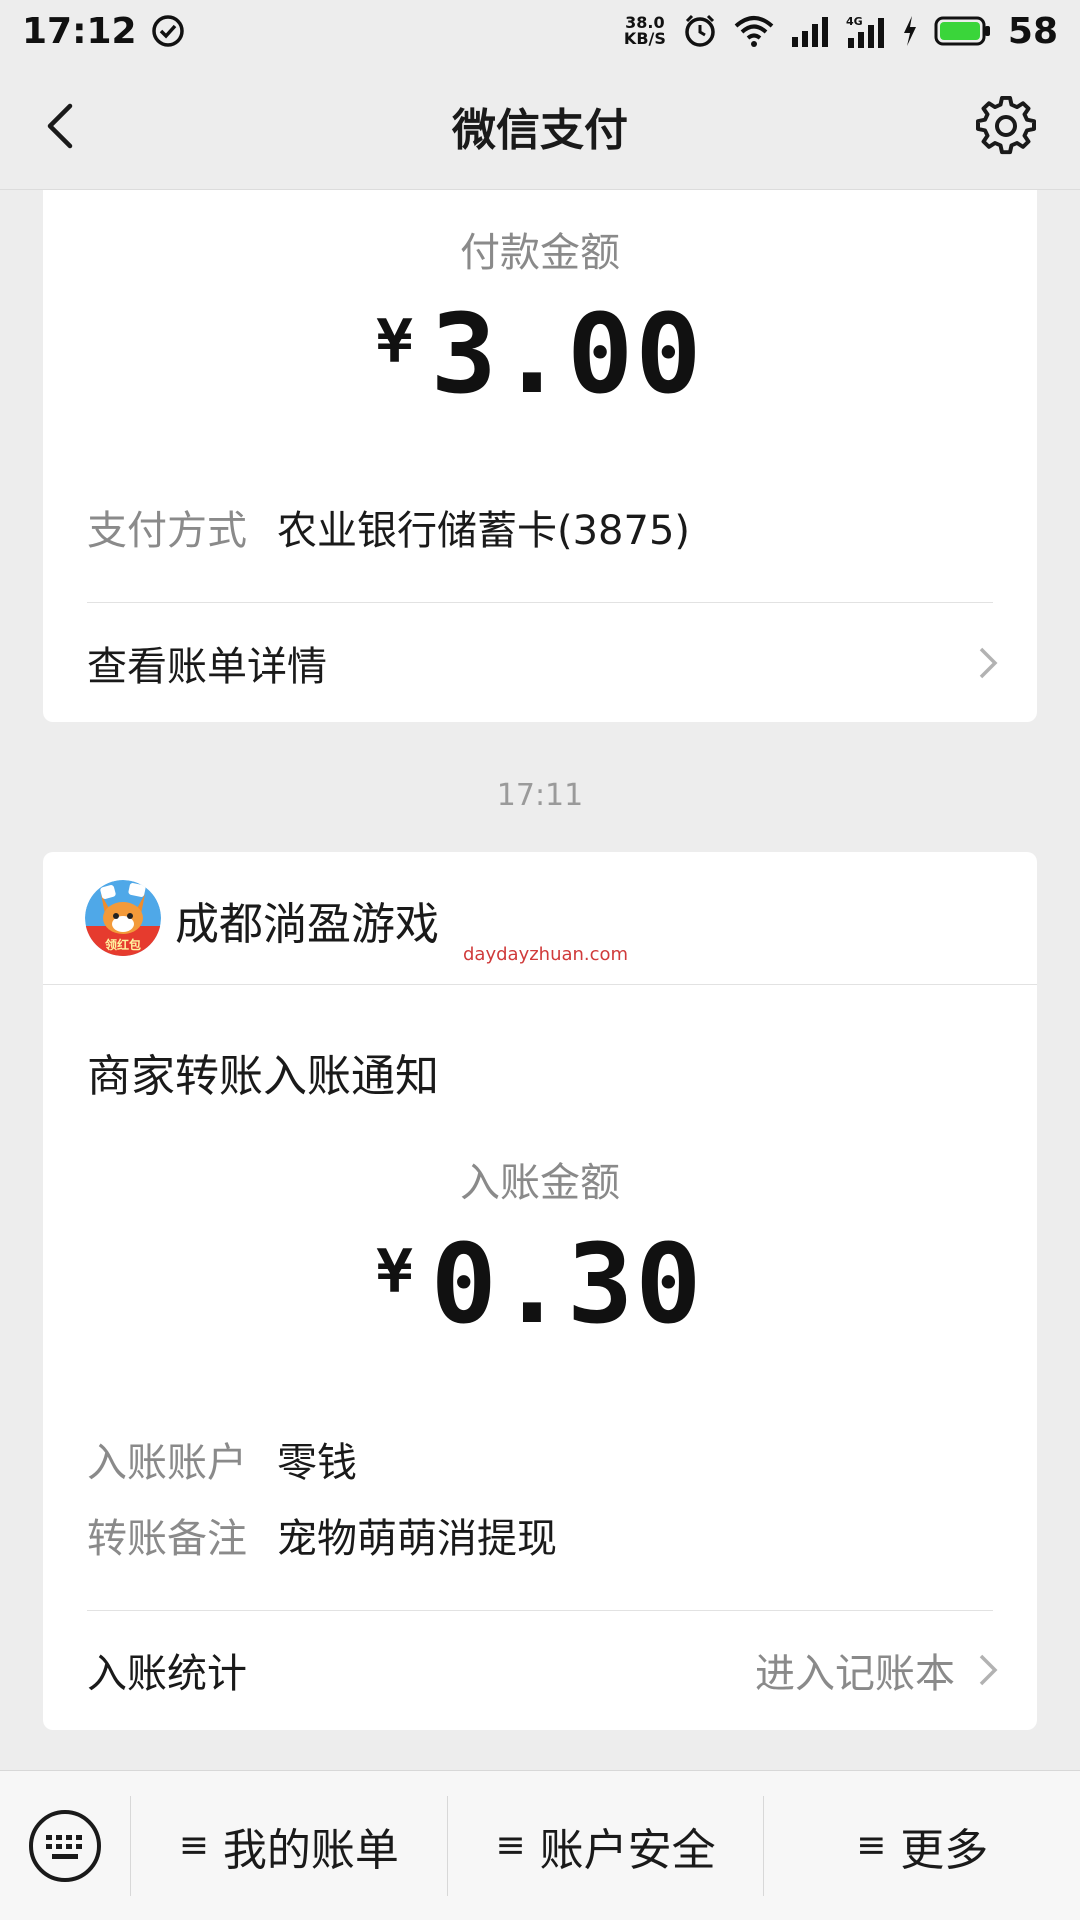 The image size is (1080, 1920). I want to click on divider, so click(540, 984).